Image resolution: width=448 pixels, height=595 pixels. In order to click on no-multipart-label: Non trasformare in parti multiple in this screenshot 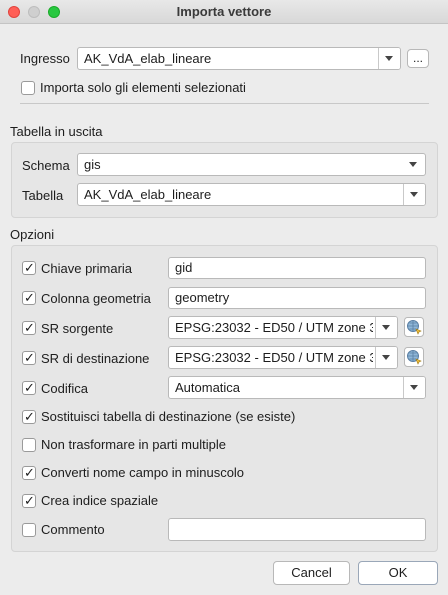, I will do `click(133, 444)`.